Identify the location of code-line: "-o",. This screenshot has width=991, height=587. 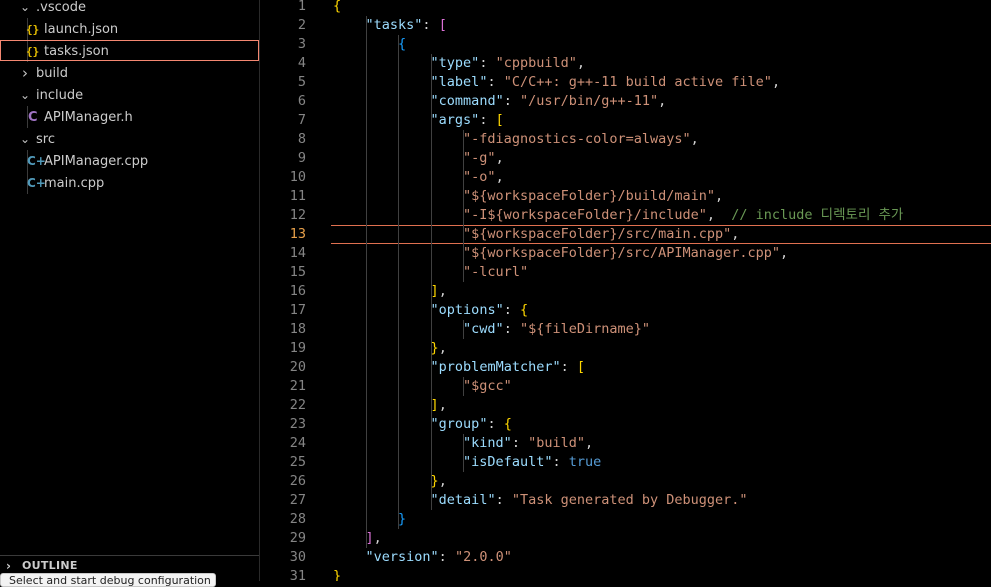
(418, 177).